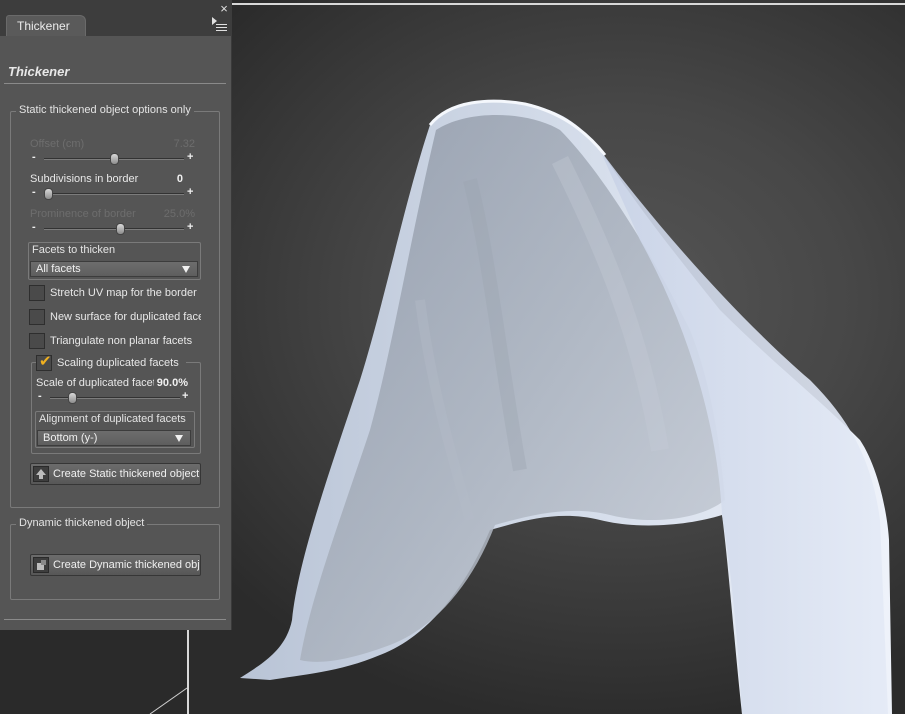 The height and width of the screenshot is (714, 905). Describe the element at coordinates (113, 193) in the screenshot. I see `subdivisions-slider: - +` at that location.